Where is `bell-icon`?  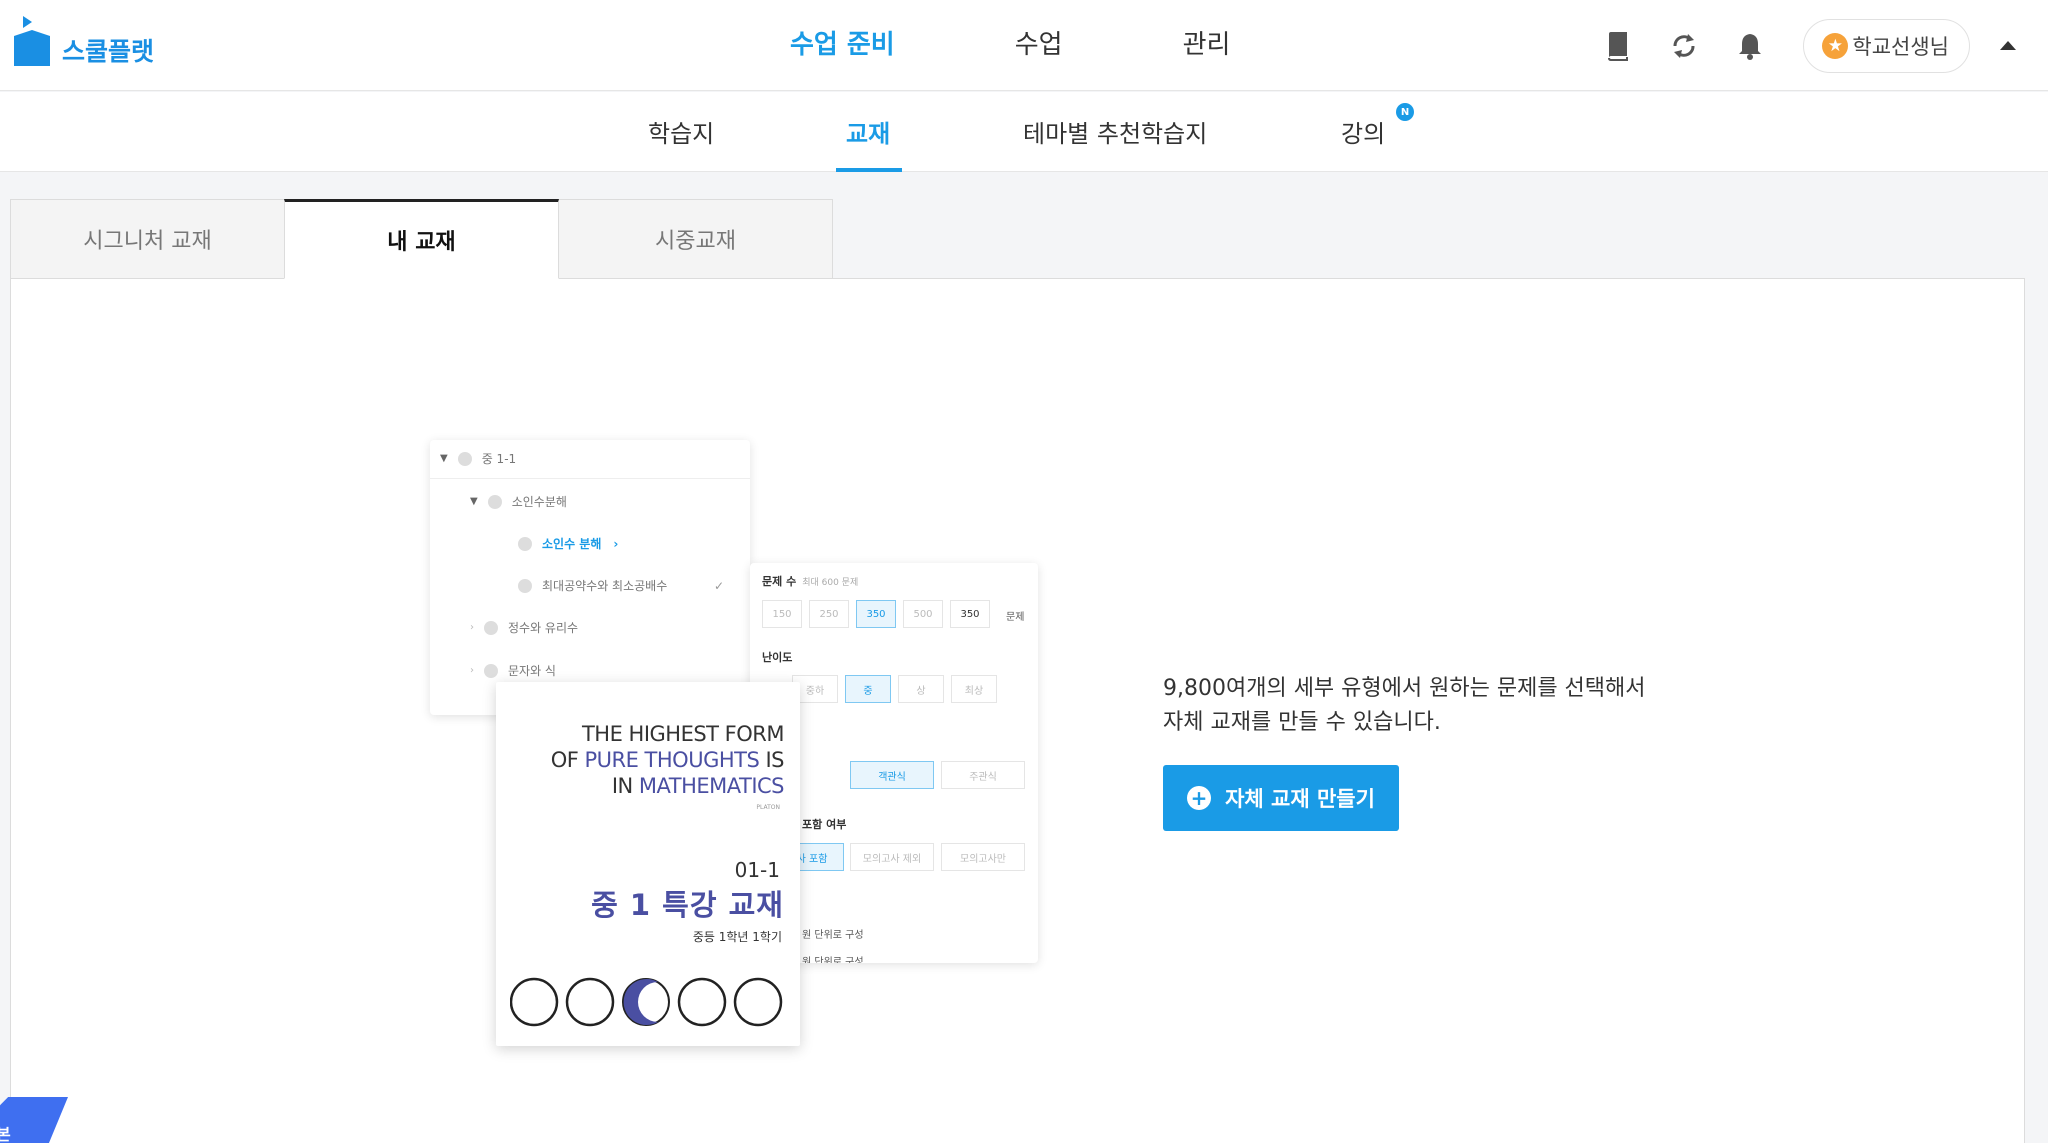 bell-icon is located at coordinates (1750, 46).